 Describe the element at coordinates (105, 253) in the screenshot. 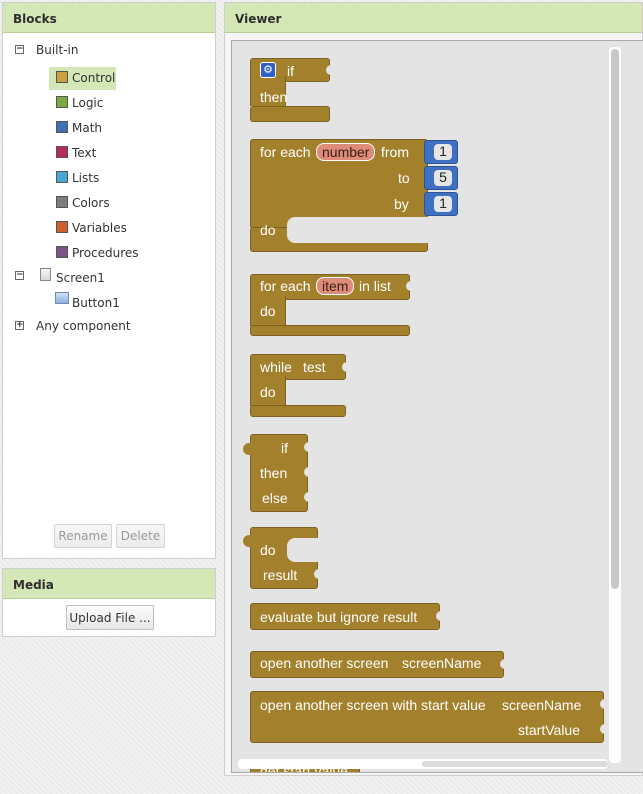

I see `category-procedures: Procedures` at that location.